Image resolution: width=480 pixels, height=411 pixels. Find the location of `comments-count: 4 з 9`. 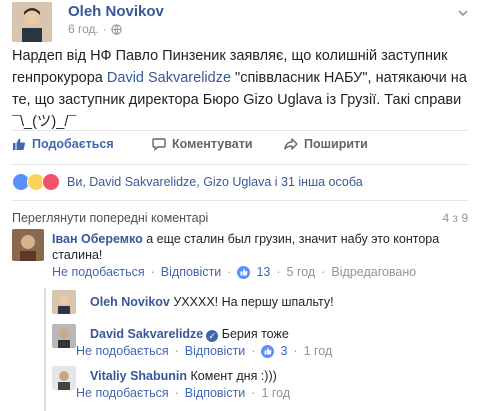

comments-count: 4 з 9 is located at coordinates (455, 218).